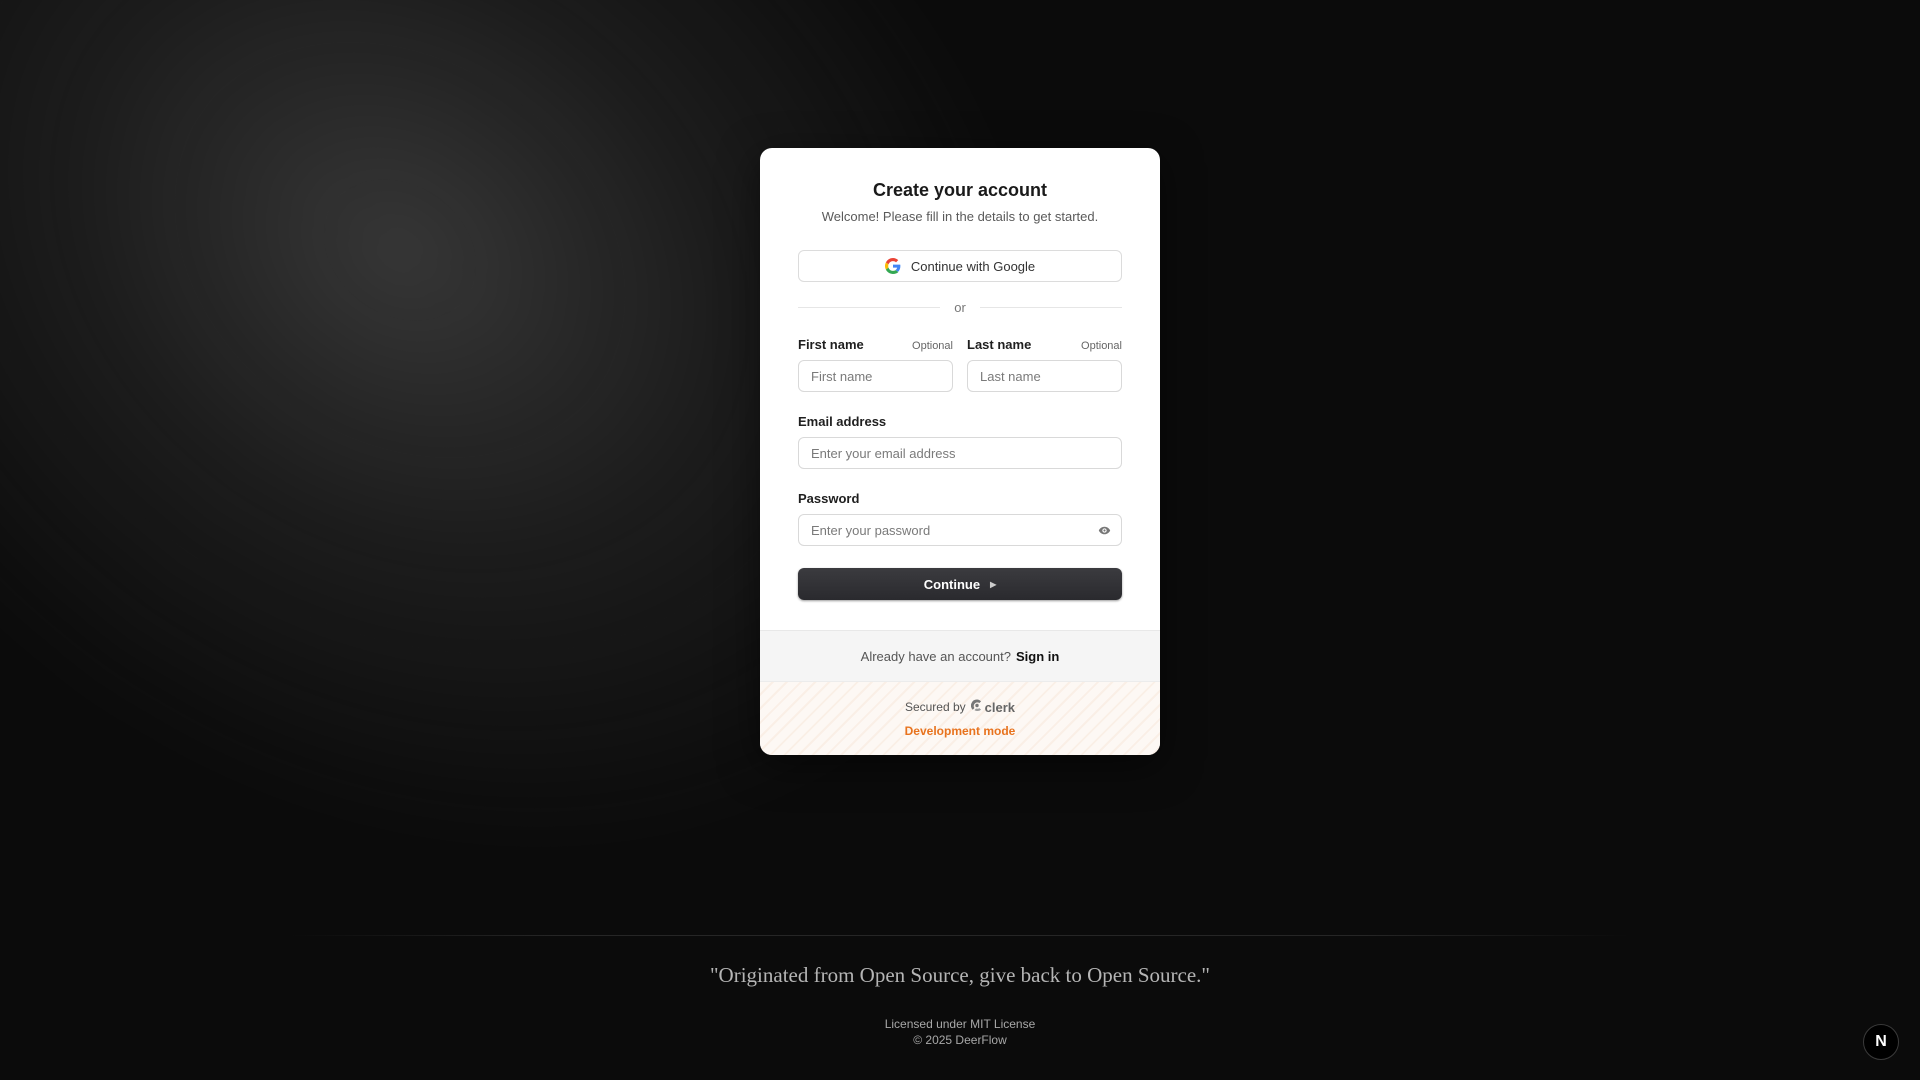 The width and height of the screenshot is (1920, 1080). Describe the element at coordinates (952, 584) in the screenshot. I see `continue-button-label: Continue` at that location.